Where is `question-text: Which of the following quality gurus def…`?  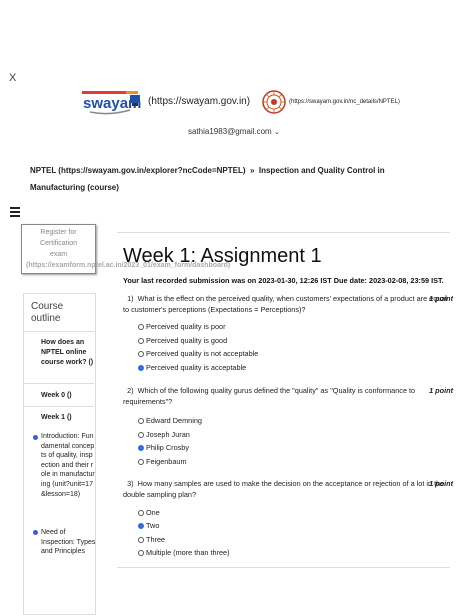 question-text: Which of the following quality gurus def… is located at coordinates (269, 396).